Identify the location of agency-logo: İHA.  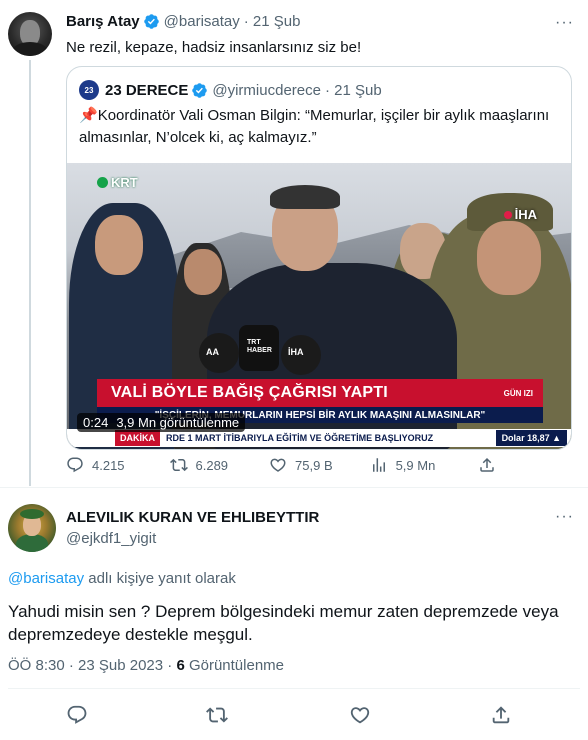
(520, 214).